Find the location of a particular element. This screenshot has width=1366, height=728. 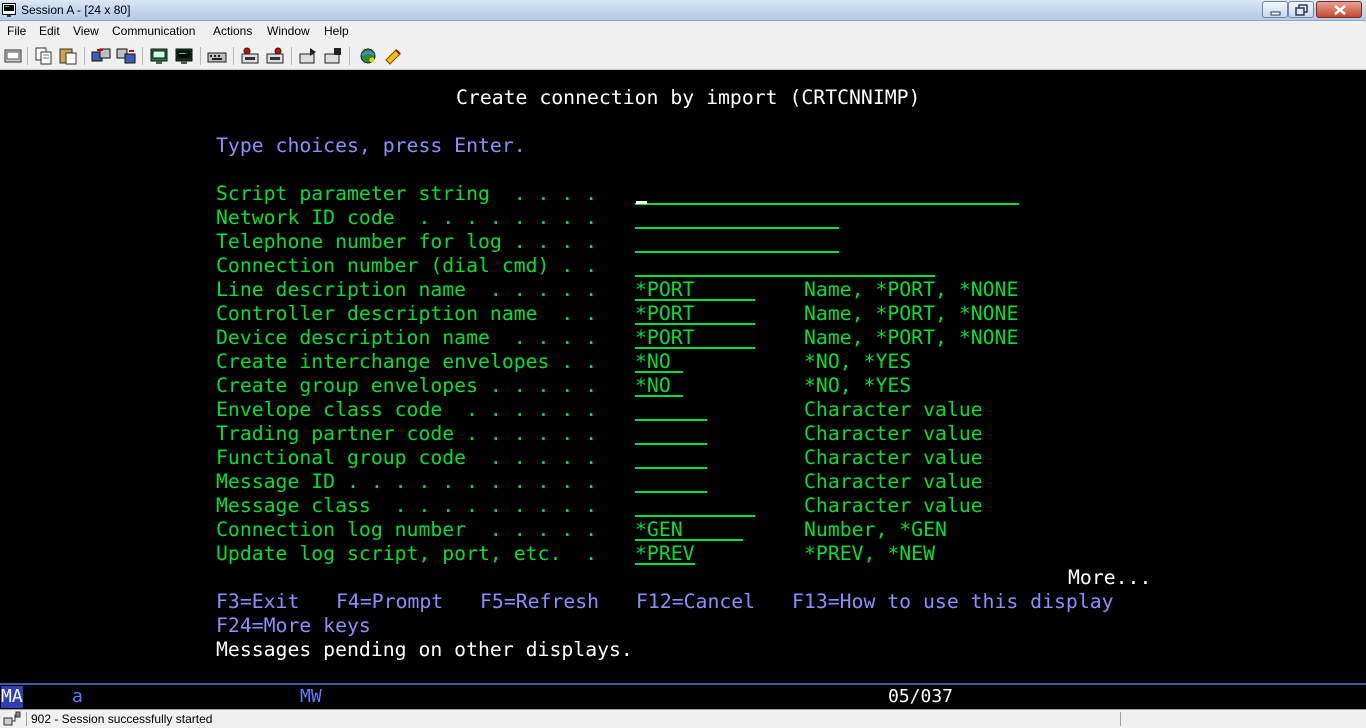

paste-button is located at coordinates (68, 56).